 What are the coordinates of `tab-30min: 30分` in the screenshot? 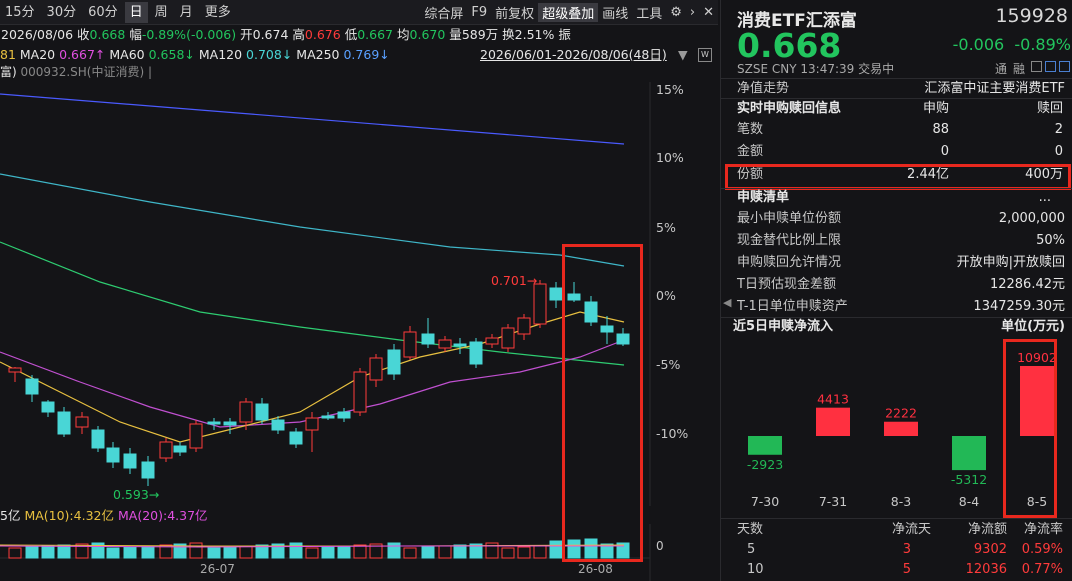 It's located at (62, 12).